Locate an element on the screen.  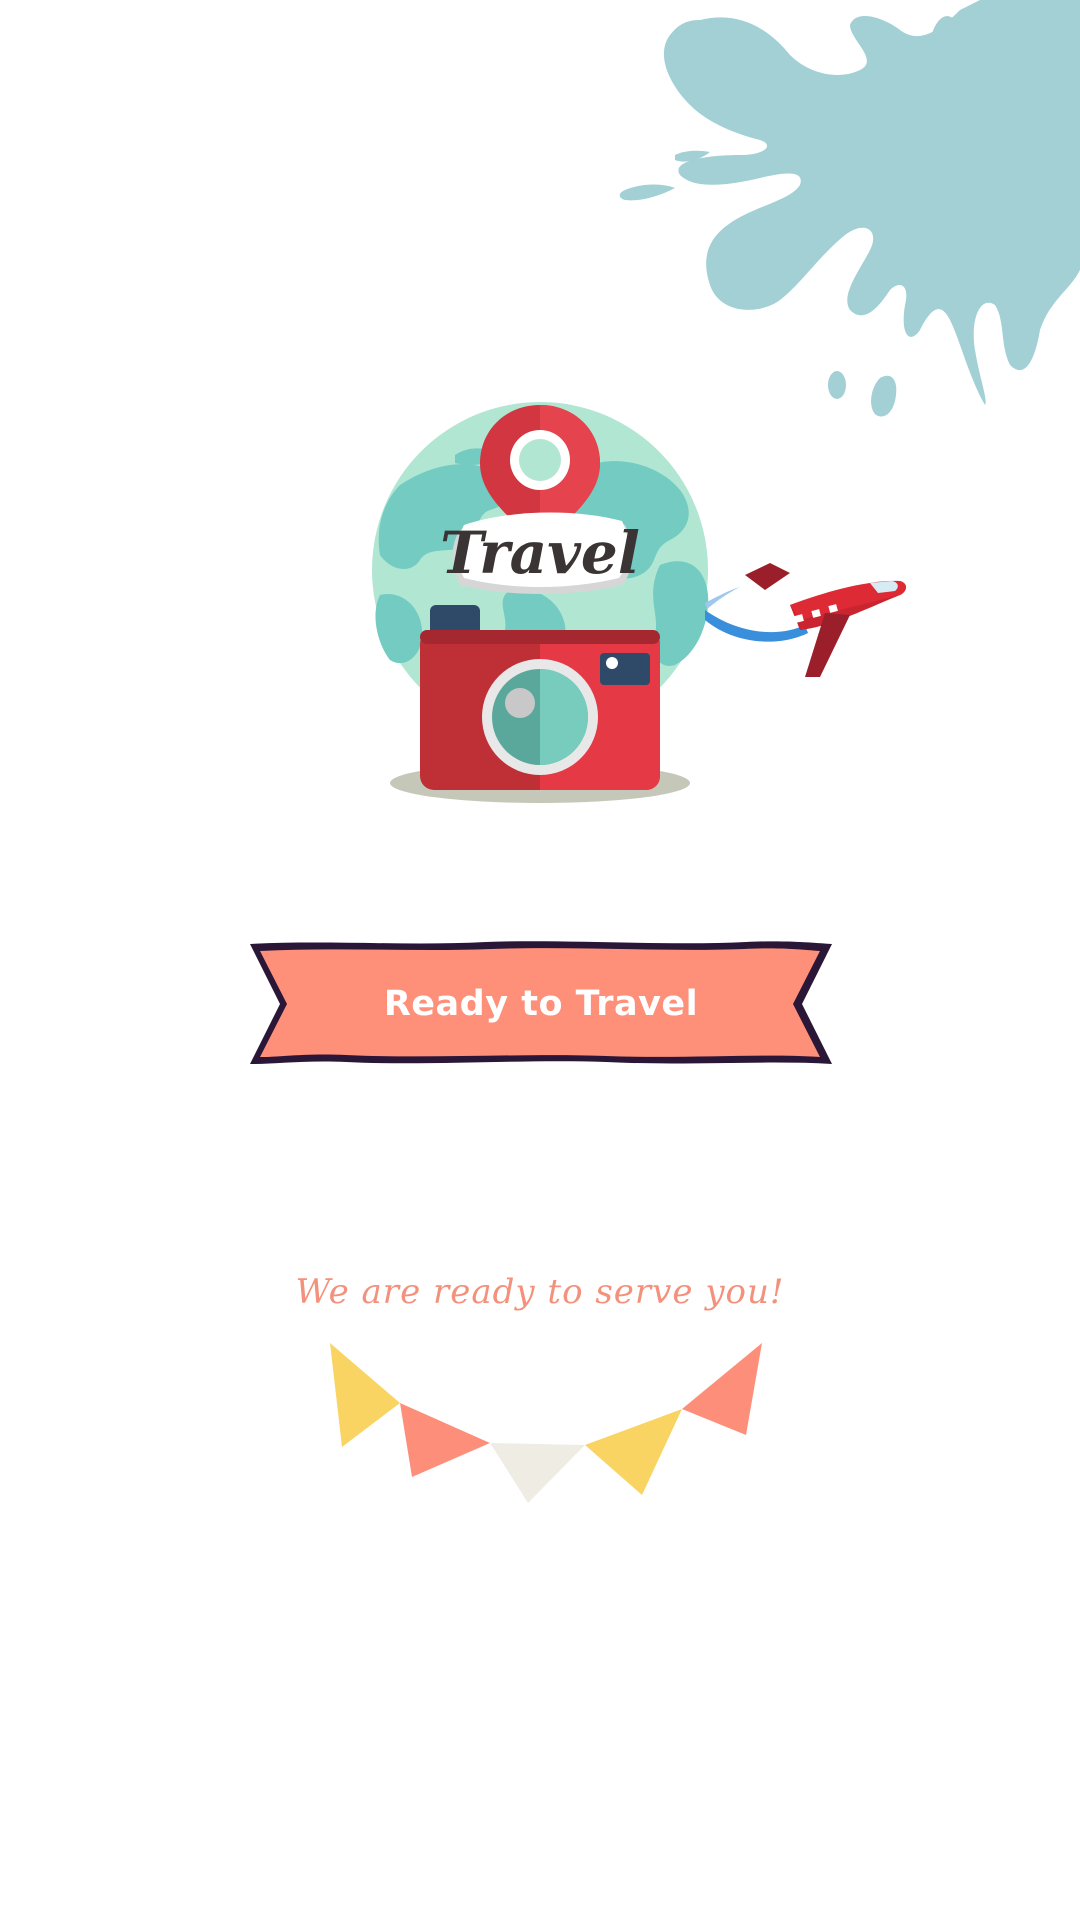
travel-illustration: Travel is located at coordinates (639, 602).